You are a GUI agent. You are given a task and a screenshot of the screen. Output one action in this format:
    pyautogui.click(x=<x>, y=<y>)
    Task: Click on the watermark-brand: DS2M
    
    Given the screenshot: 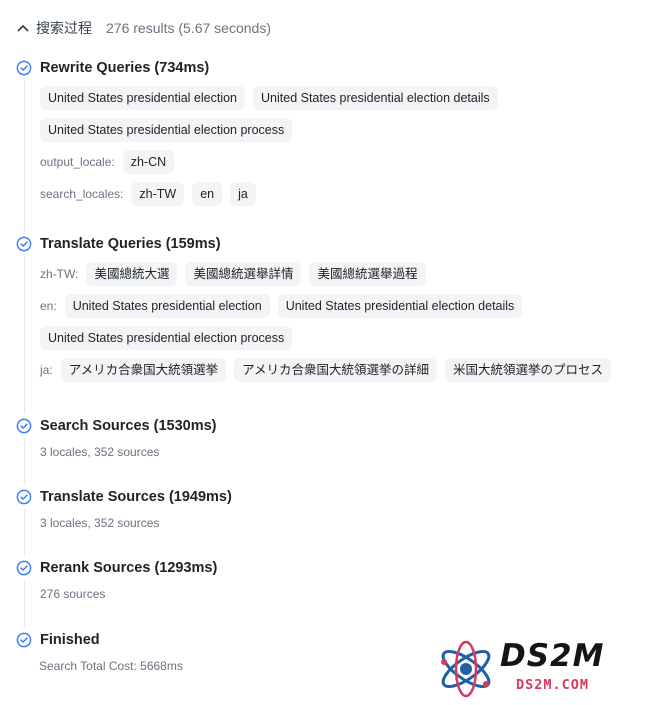 What is the action you would take?
    pyautogui.click(x=552, y=656)
    